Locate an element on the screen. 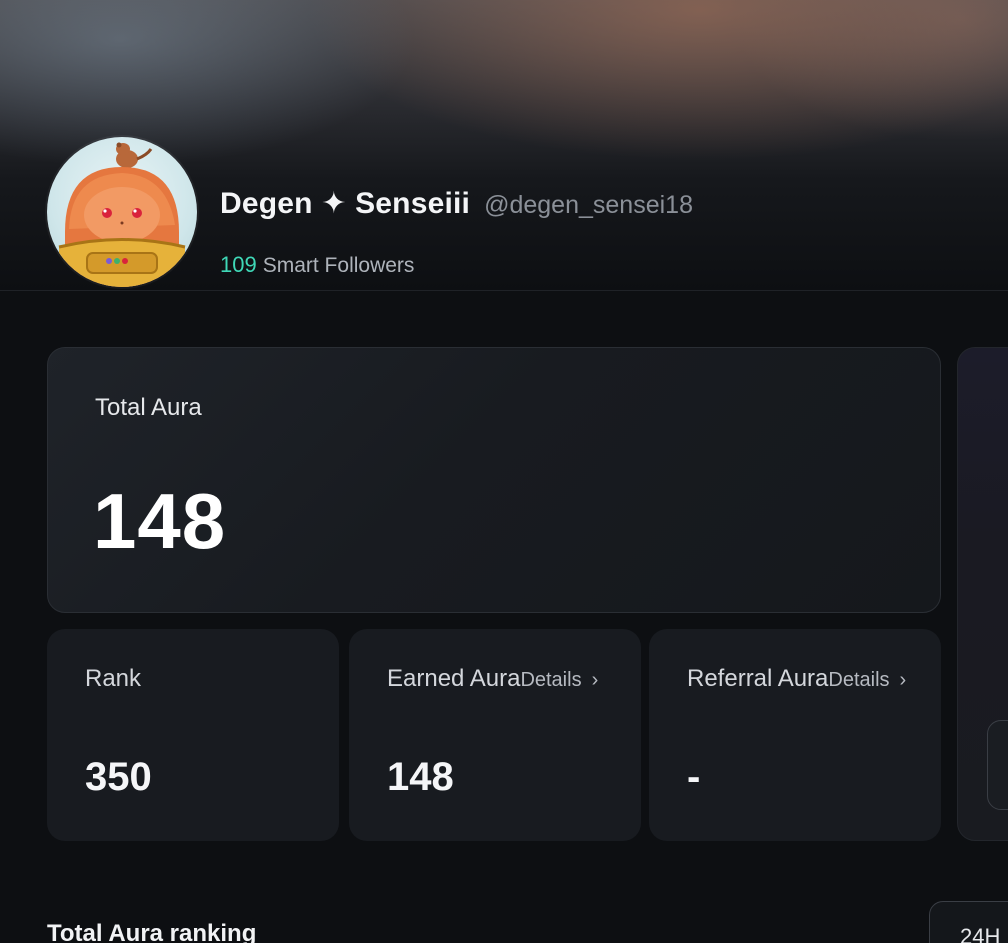  total-aura-value: 148 is located at coordinates (160, 521).